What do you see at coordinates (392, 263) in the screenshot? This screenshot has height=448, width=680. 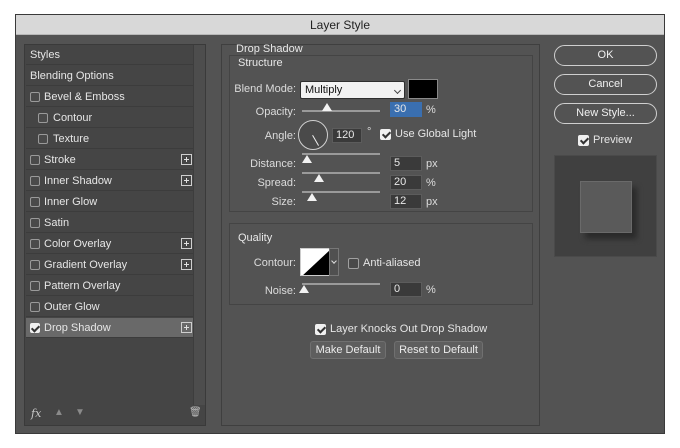 I see `anti-aliased-label: Anti-aliased` at bounding box center [392, 263].